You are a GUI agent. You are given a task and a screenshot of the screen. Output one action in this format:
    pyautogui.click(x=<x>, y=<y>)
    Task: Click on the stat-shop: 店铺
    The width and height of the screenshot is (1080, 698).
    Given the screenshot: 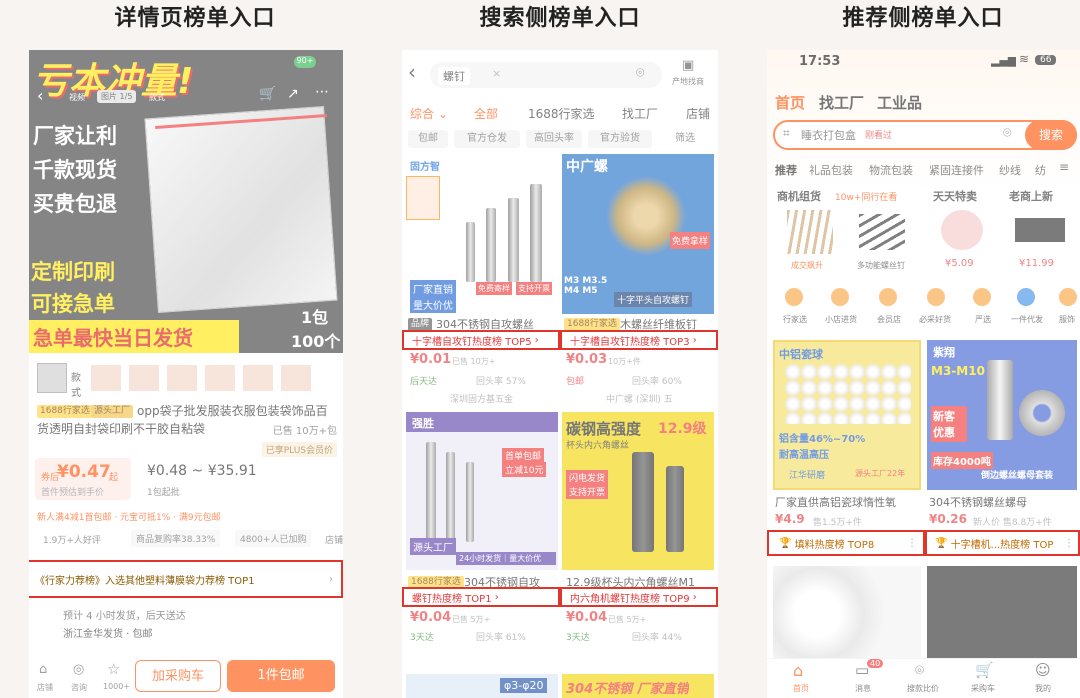 What is the action you would take?
    pyautogui.click(x=334, y=539)
    